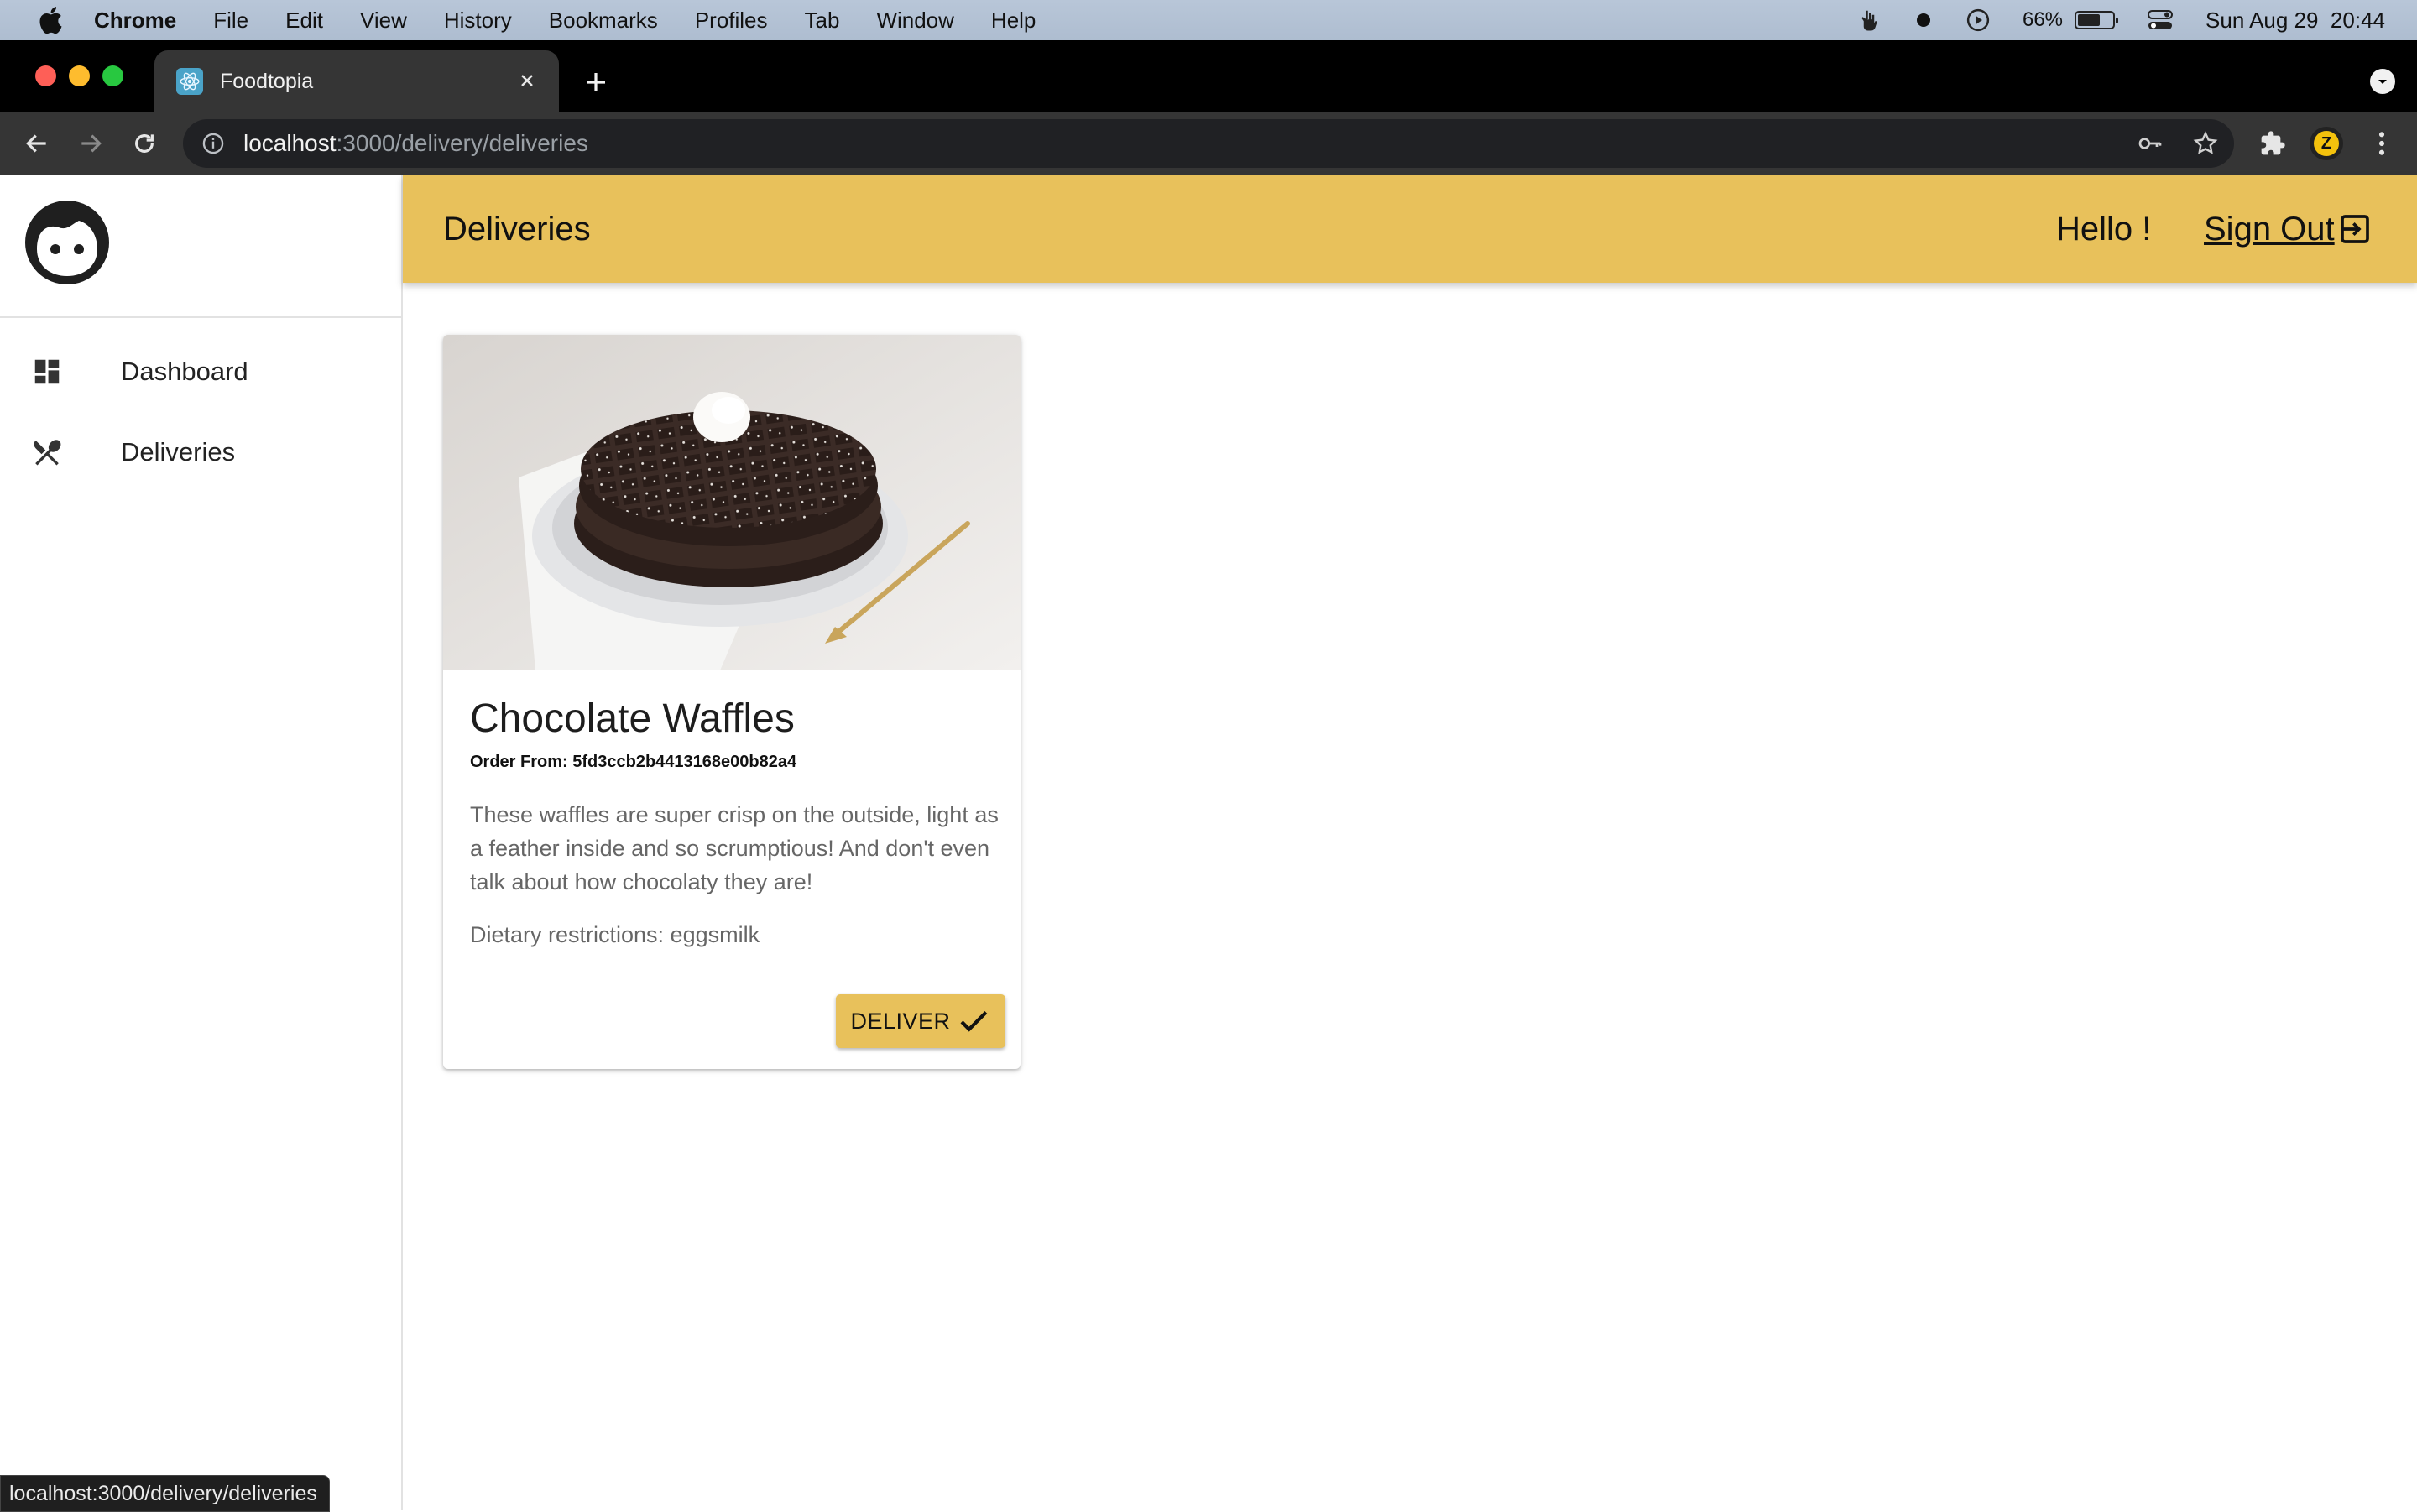 The image size is (2417, 1512). I want to click on battery-percent: 66%, so click(2043, 20).